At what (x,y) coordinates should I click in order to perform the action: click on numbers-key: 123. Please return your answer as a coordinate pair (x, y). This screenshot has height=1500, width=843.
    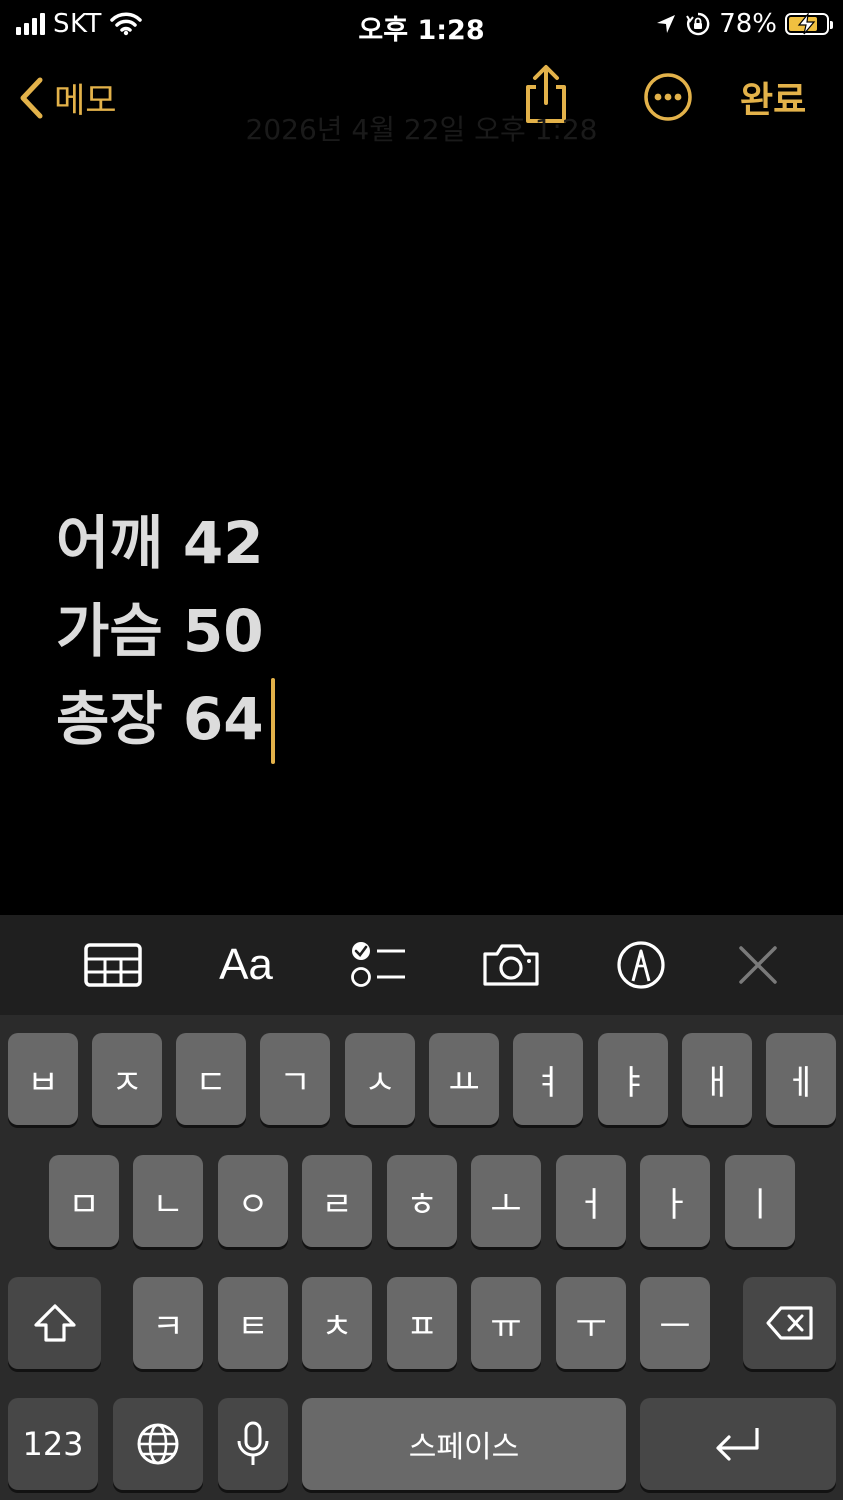
    Looking at the image, I should click on (53, 1444).